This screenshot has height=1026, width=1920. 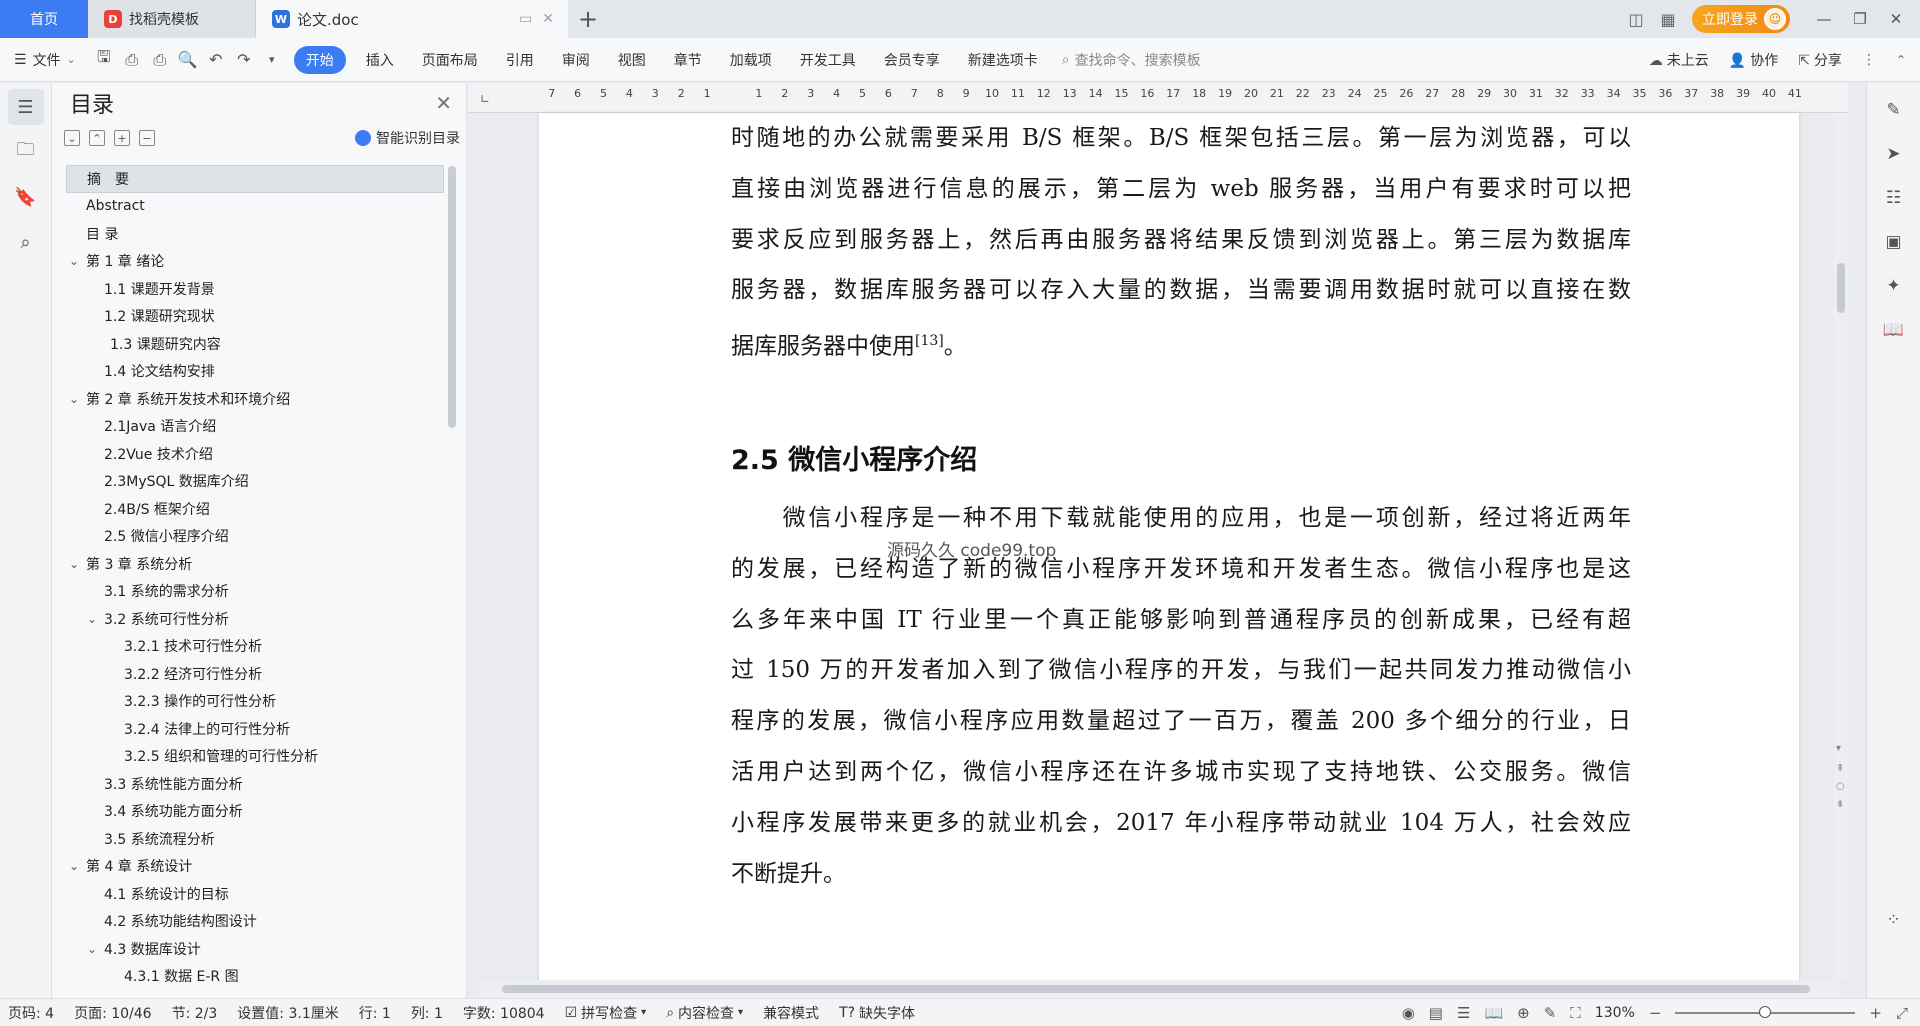 I want to click on tab-stop-icon: ∟, so click(x=485, y=99).